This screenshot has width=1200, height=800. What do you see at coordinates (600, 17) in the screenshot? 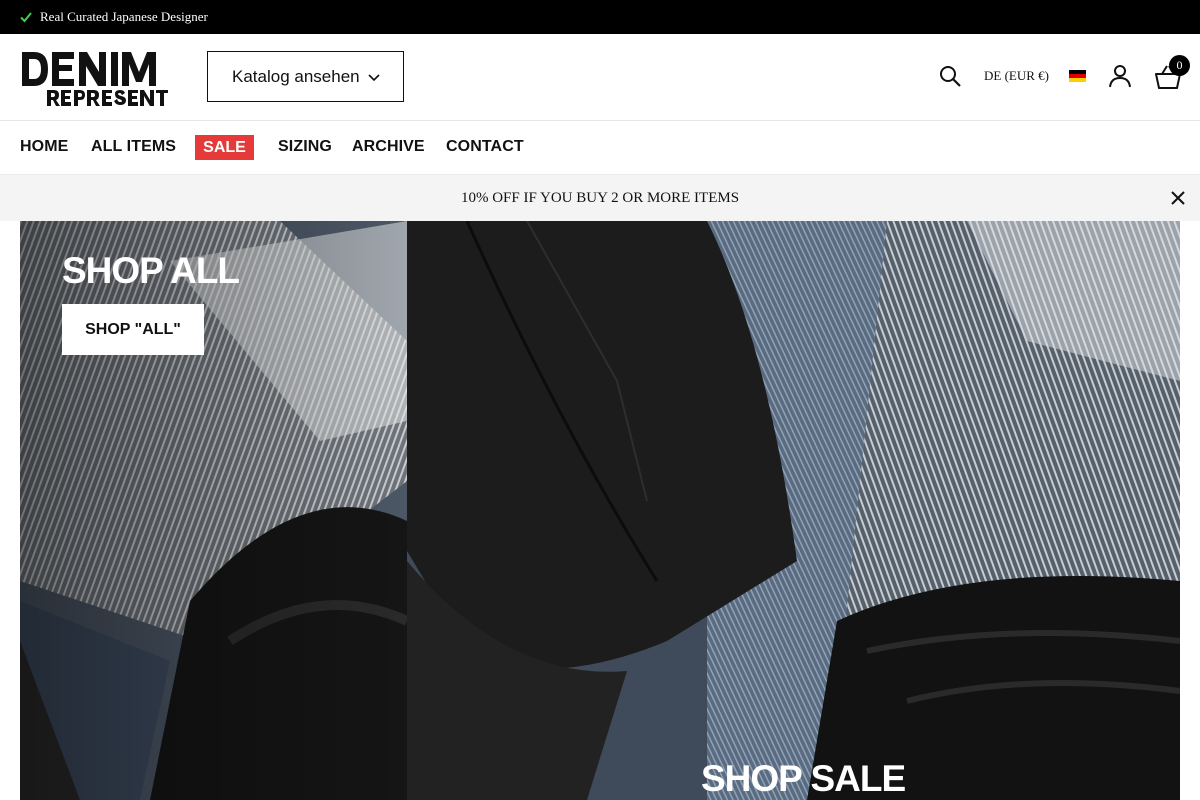
I see `announcement-bar: Real Curated Japanese Designer` at bounding box center [600, 17].